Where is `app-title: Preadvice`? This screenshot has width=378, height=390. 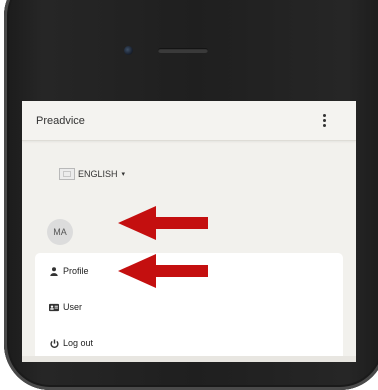
app-title: Preadvice is located at coordinates (60, 121).